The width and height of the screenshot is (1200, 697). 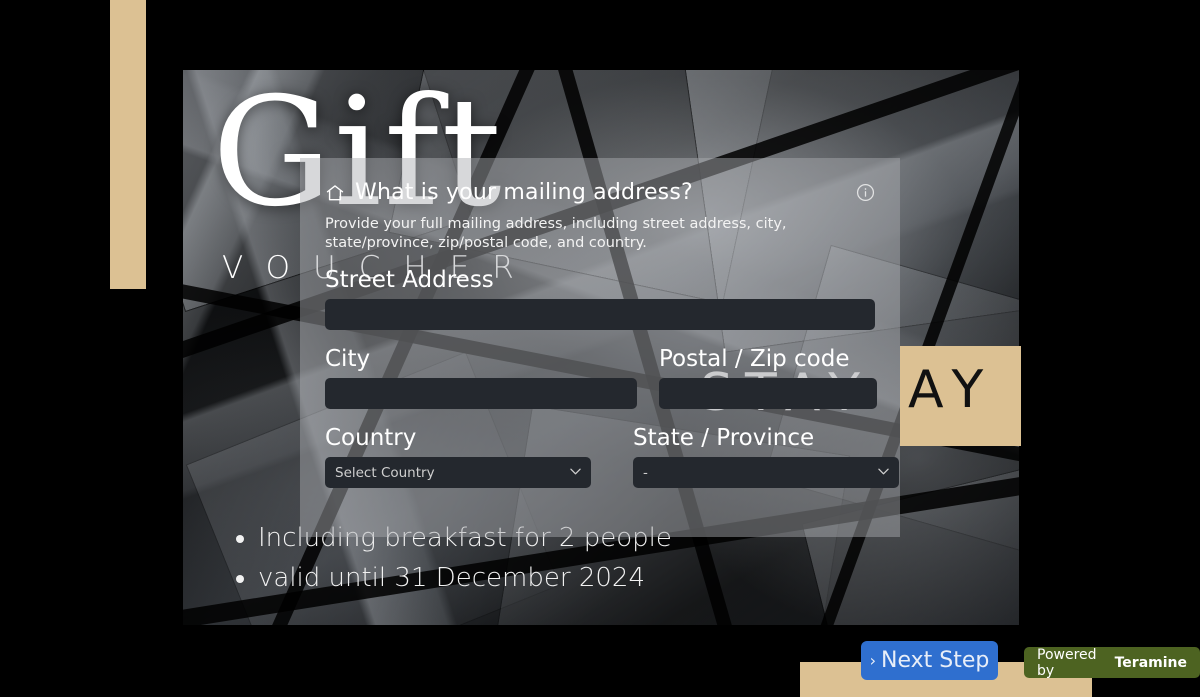 What do you see at coordinates (465, 578) in the screenshot?
I see `list-item: valid until 31 December 2024` at bounding box center [465, 578].